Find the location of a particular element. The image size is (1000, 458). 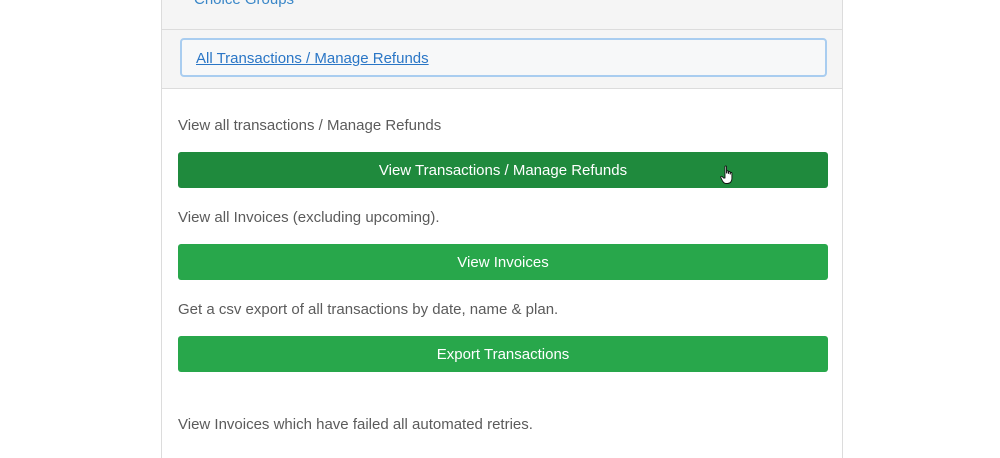

top-nav-section: Choice Groups is located at coordinates (502, 15).